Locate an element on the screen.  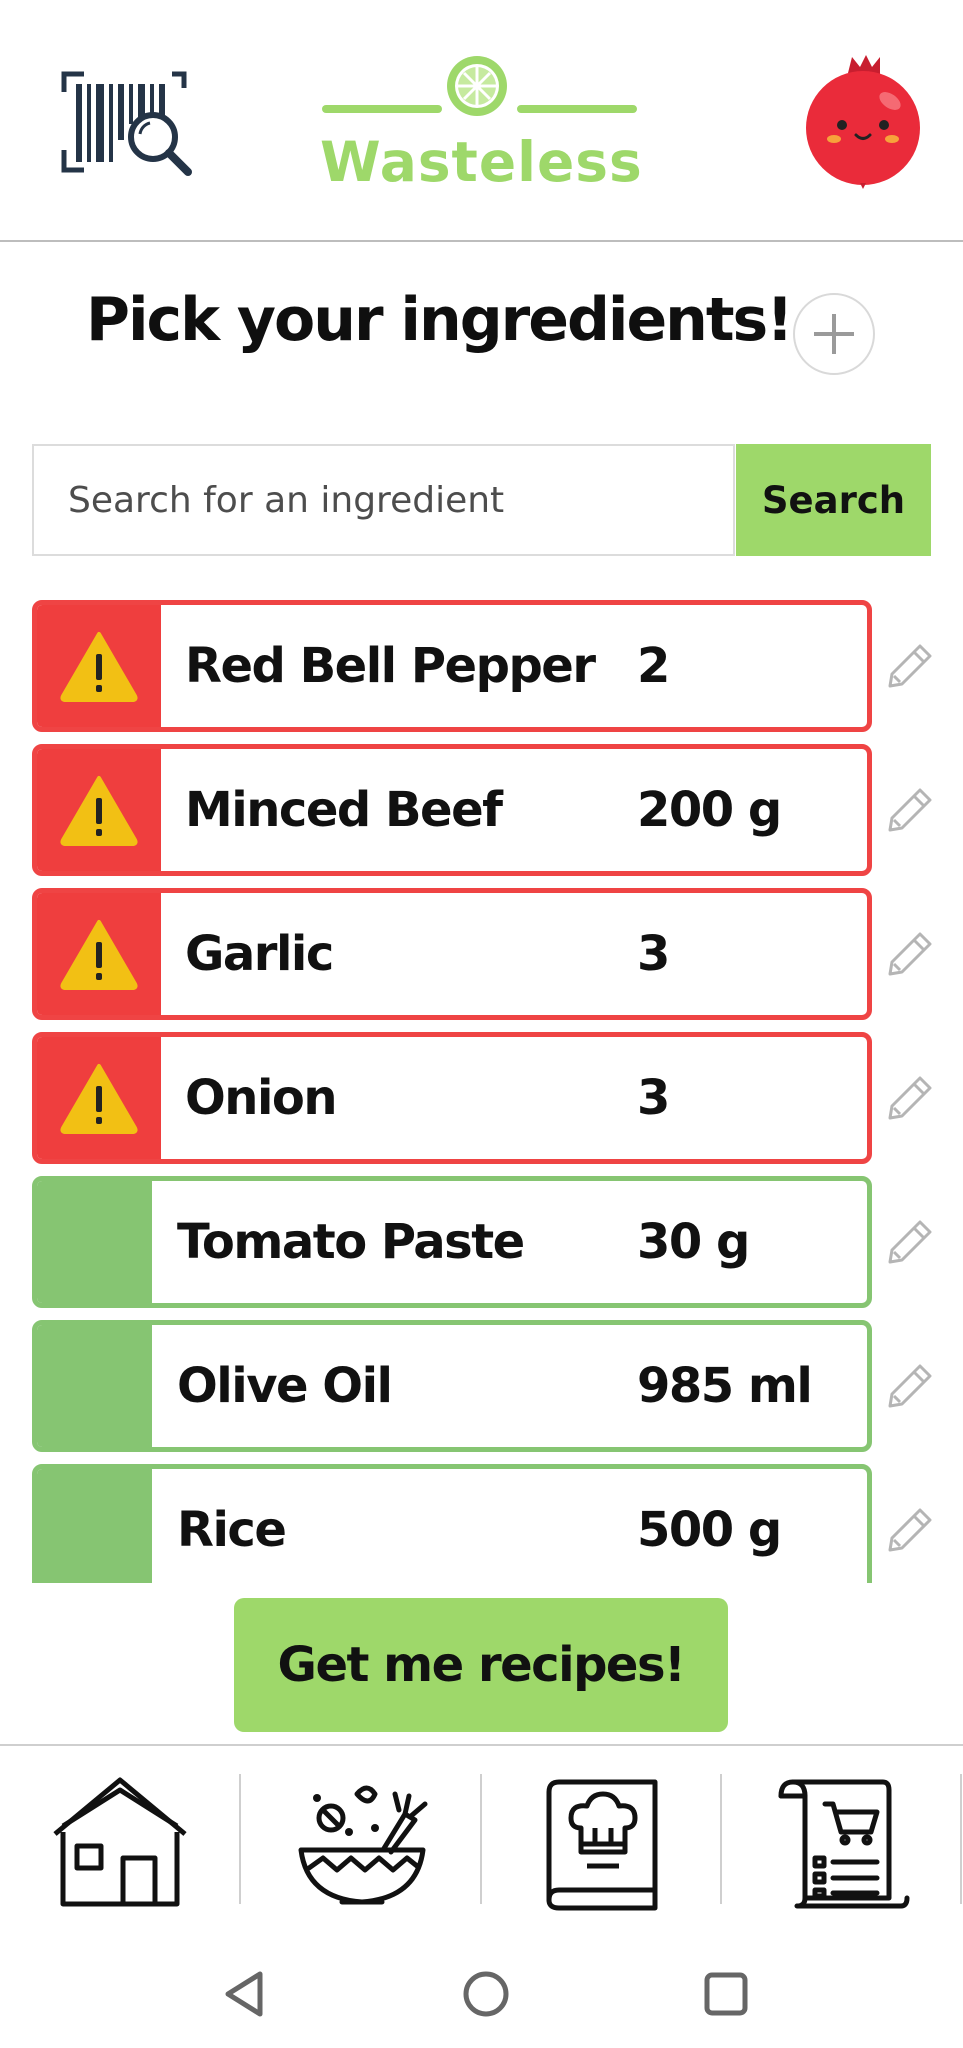
ingredient-row-olive-oil: Olive Oil 985 ml is located at coordinates (452, 1386).